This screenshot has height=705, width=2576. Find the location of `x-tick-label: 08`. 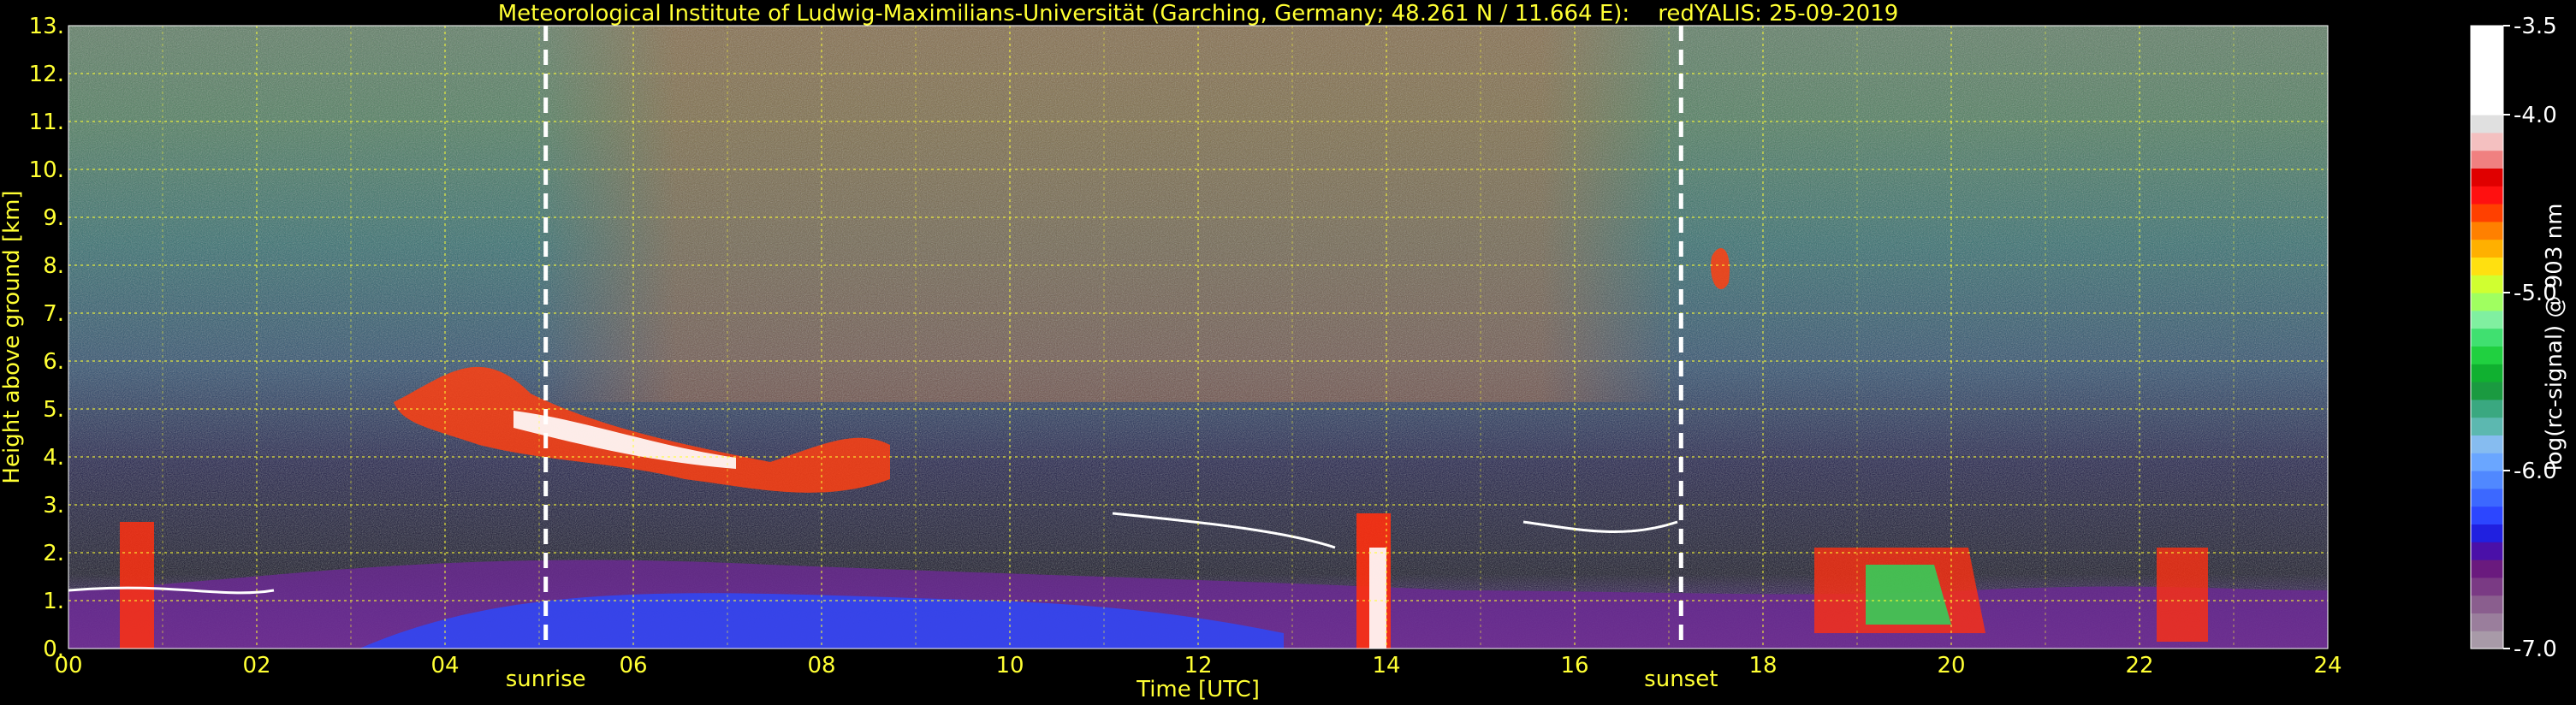

x-tick-label: 08 is located at coordinates (821, 665).